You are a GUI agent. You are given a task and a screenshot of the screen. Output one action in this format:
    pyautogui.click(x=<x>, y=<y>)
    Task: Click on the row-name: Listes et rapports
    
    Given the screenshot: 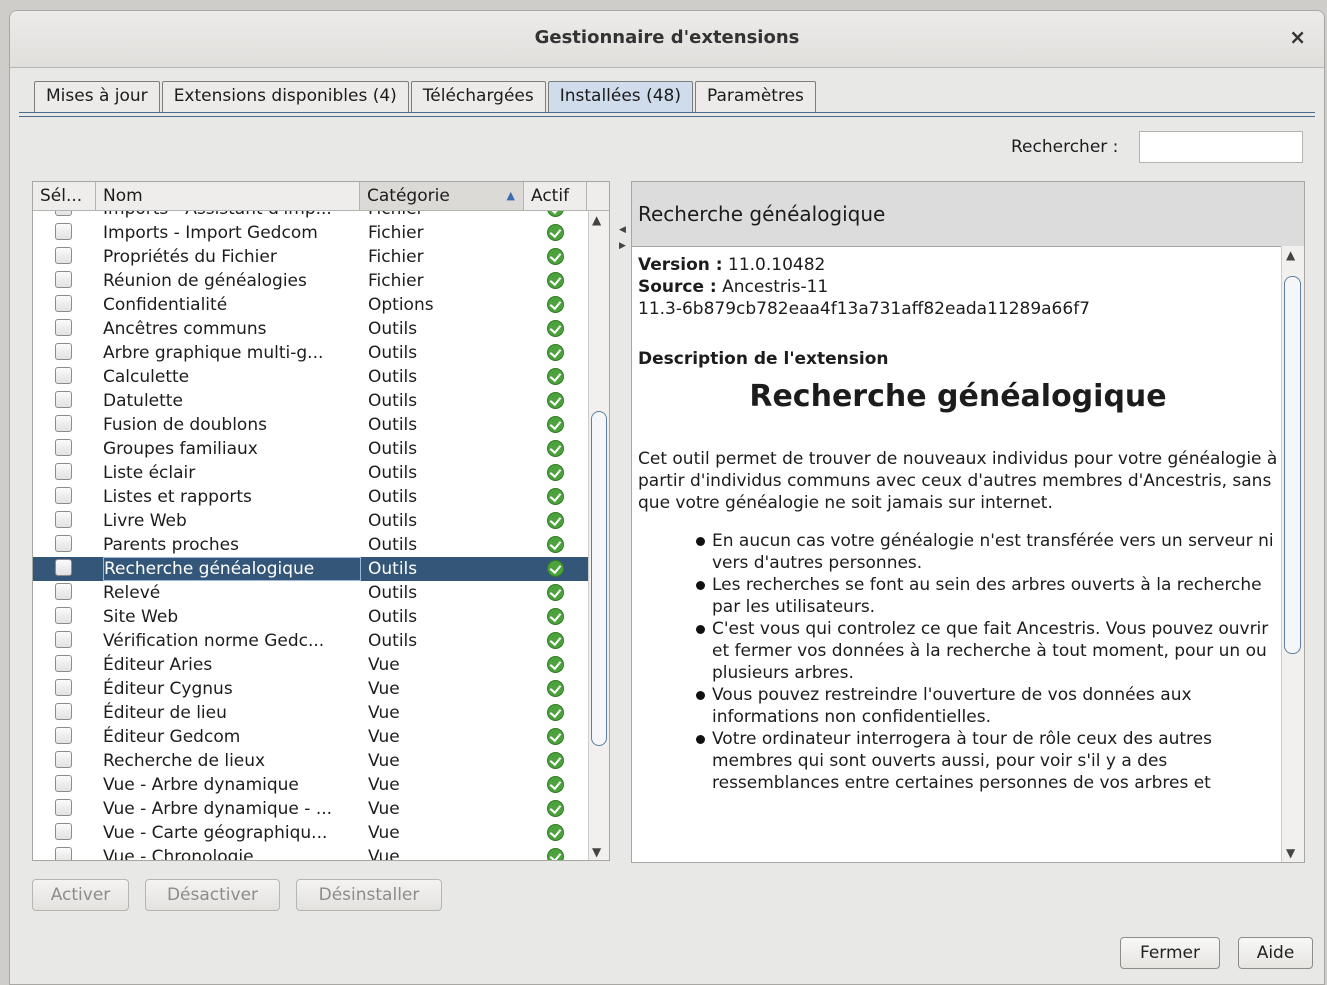 What is the action you would take?
    pyautogui.click(x=177, y=497)
    